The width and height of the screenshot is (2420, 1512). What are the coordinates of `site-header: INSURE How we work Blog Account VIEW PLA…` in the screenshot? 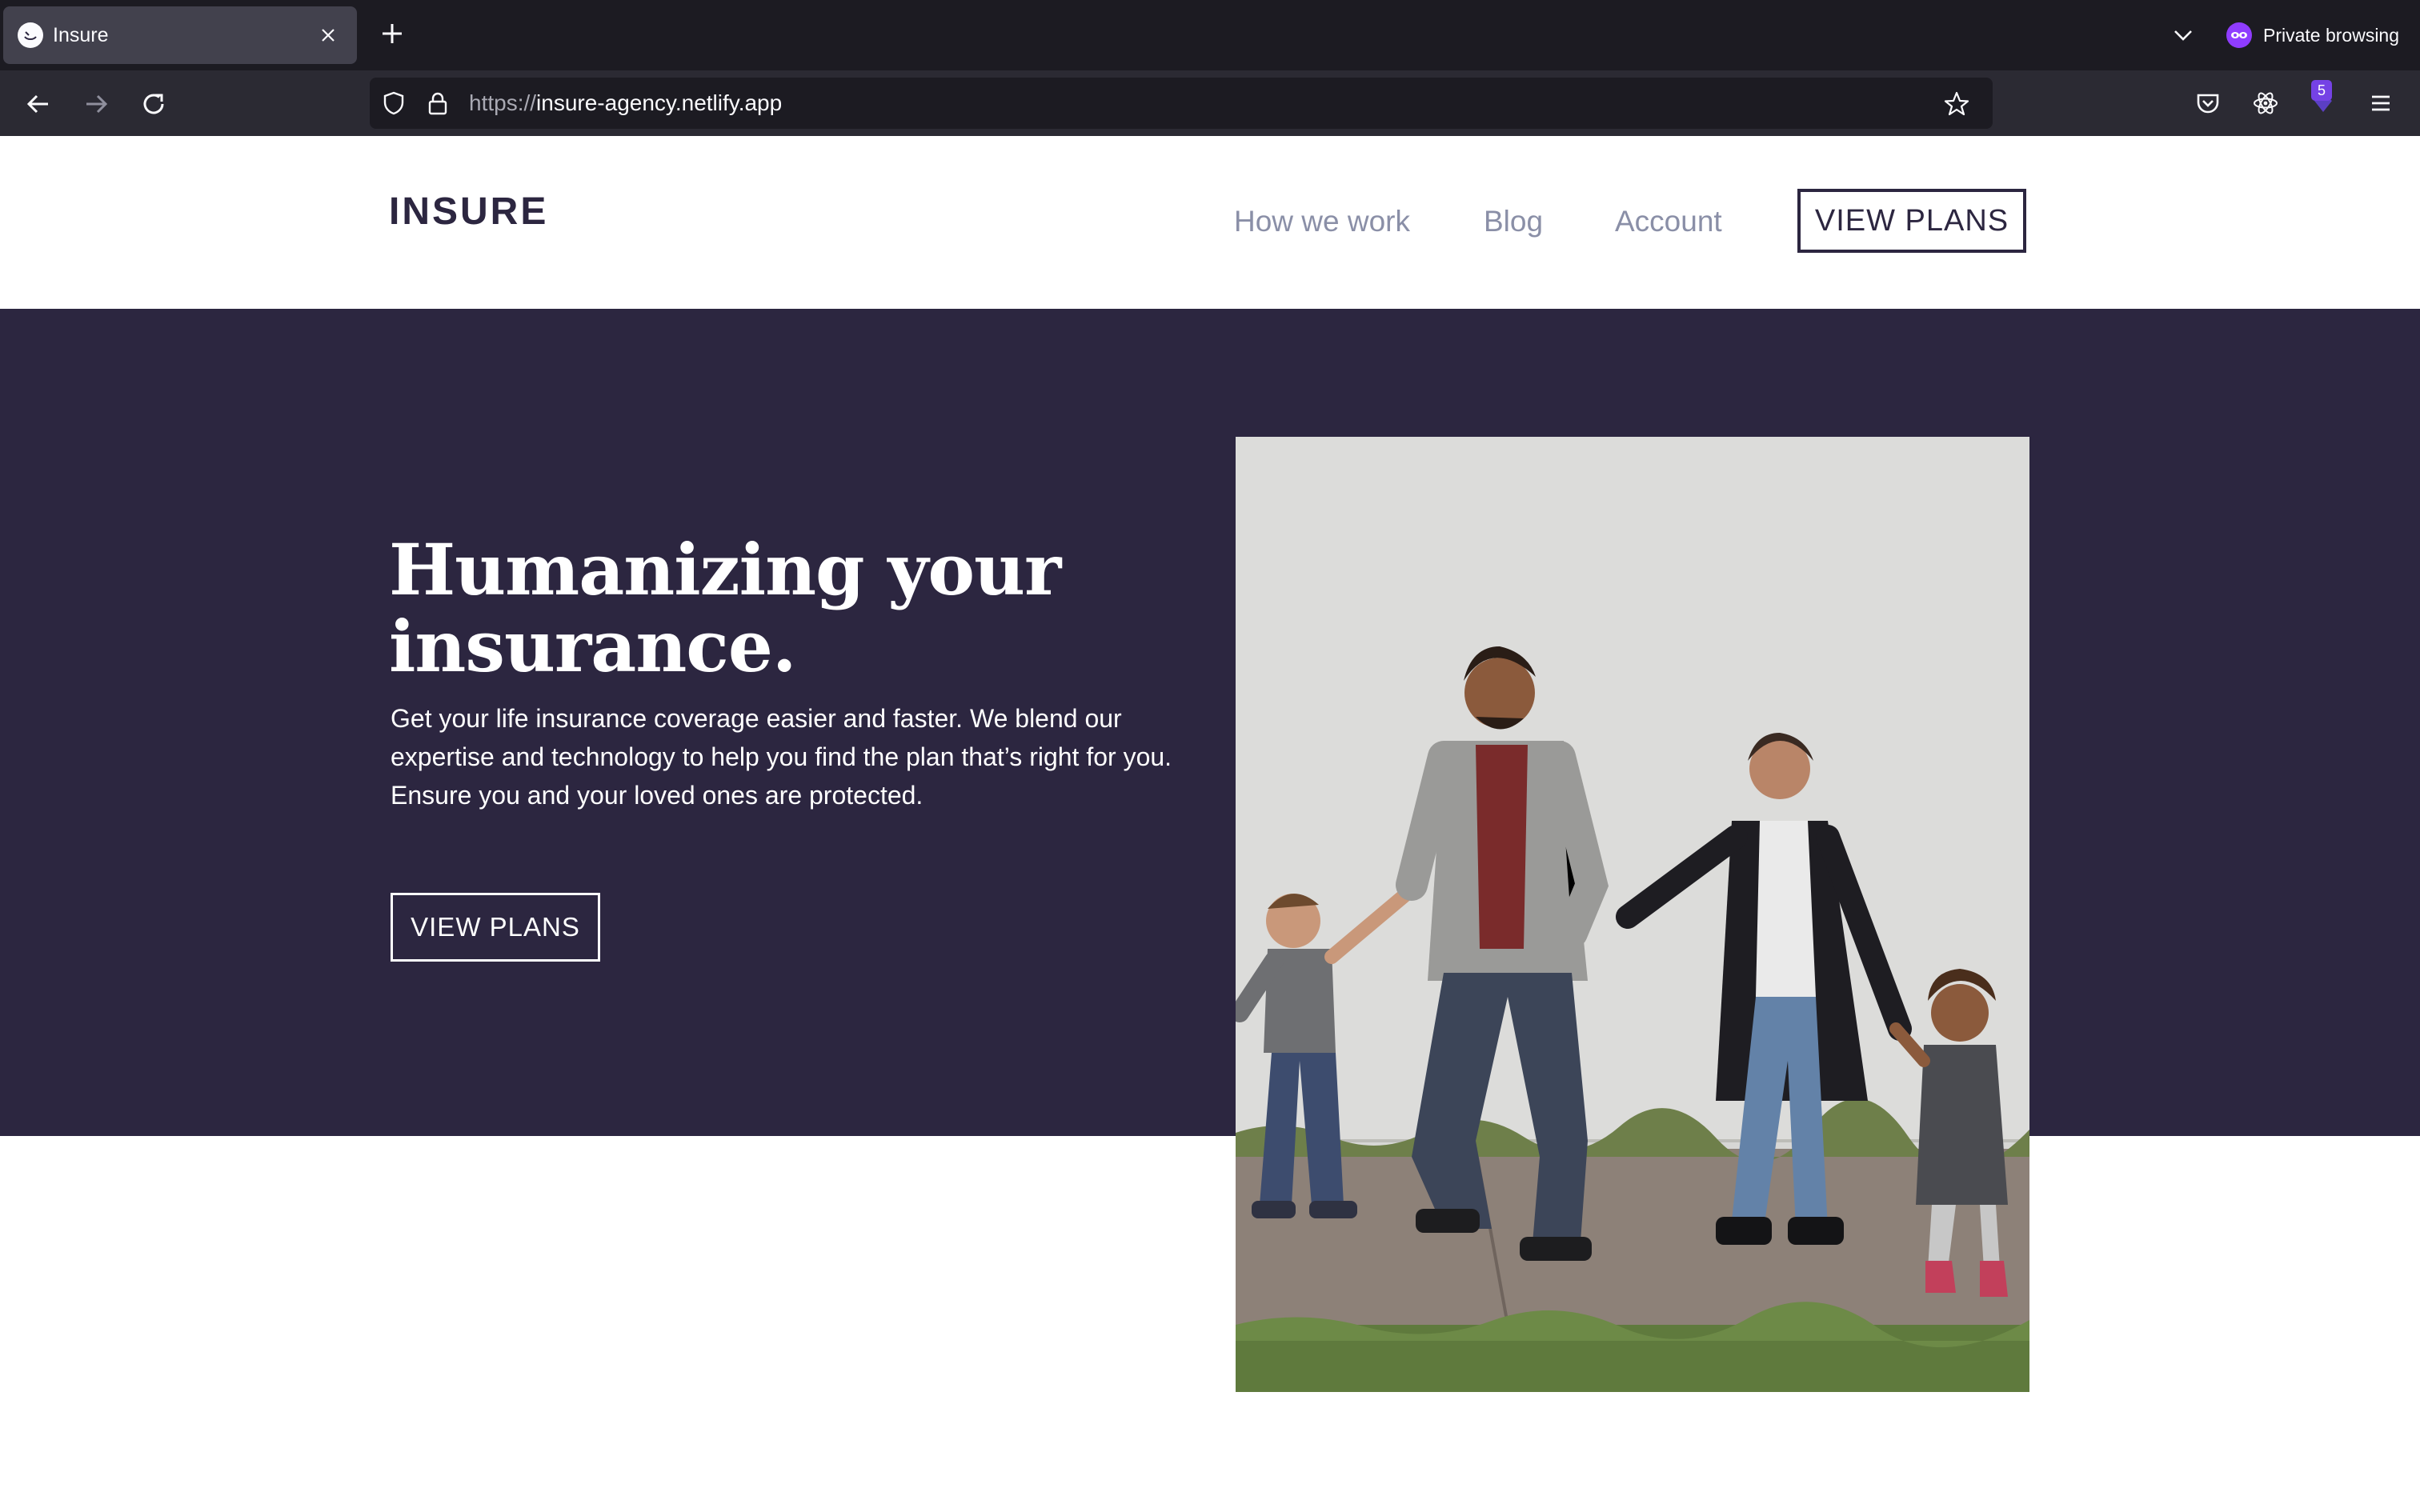 It's located at (1210, 222).